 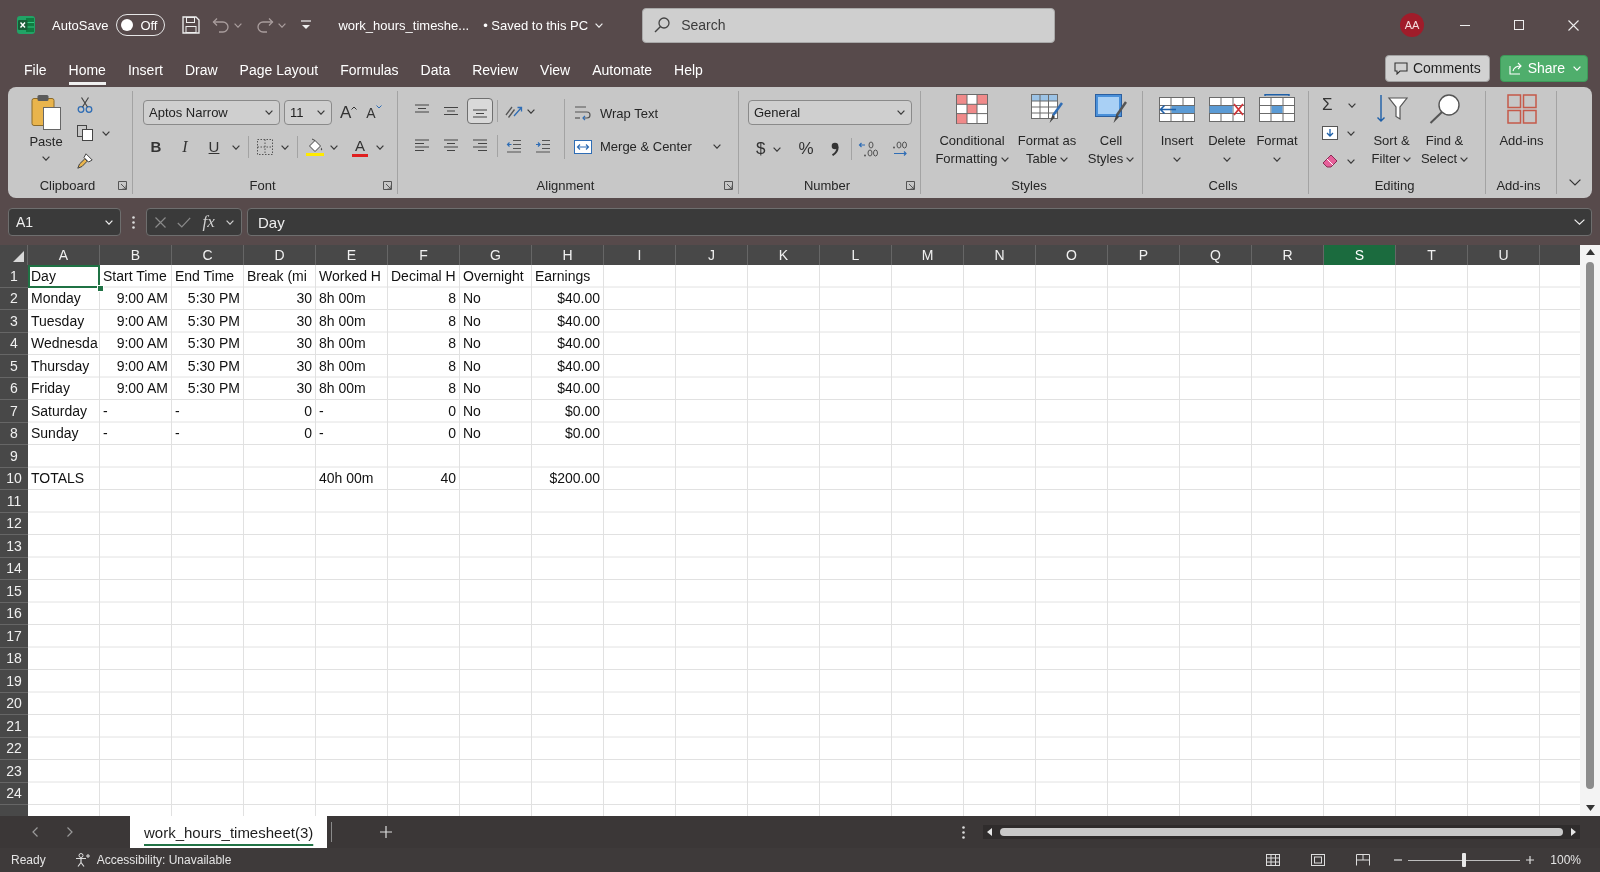 I want to click on check-icon, so click(x=184, y=222).